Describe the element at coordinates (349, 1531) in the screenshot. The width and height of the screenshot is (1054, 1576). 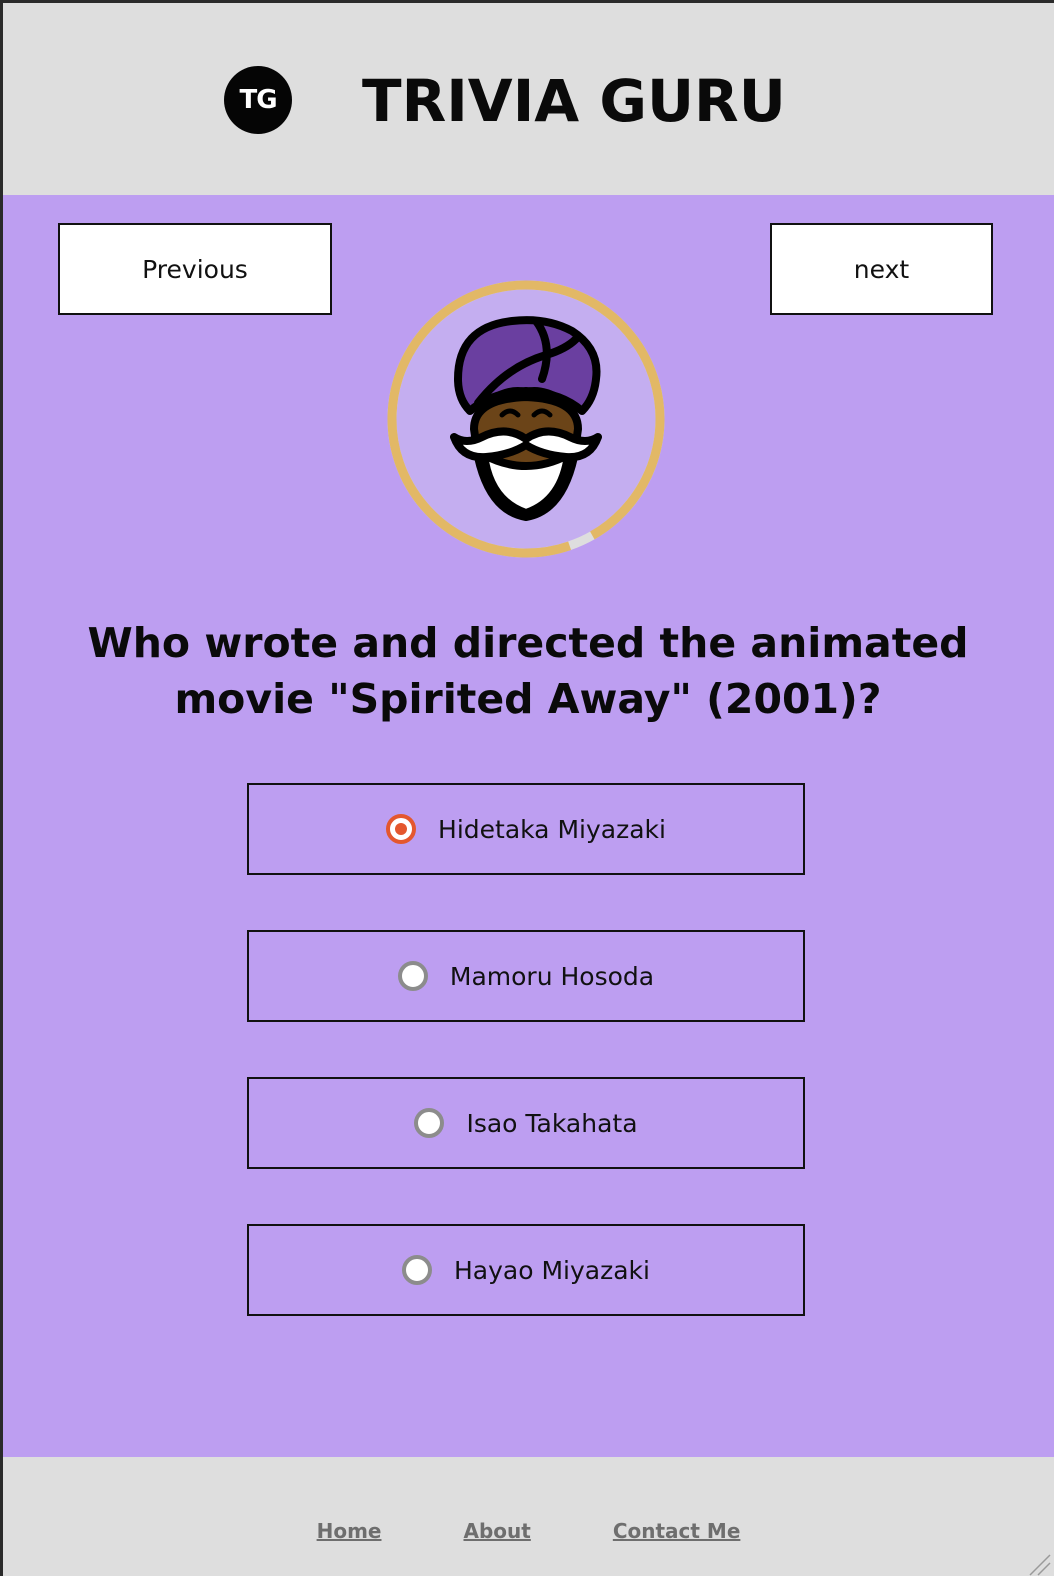
I see `footer-link-home: Home` at that location.